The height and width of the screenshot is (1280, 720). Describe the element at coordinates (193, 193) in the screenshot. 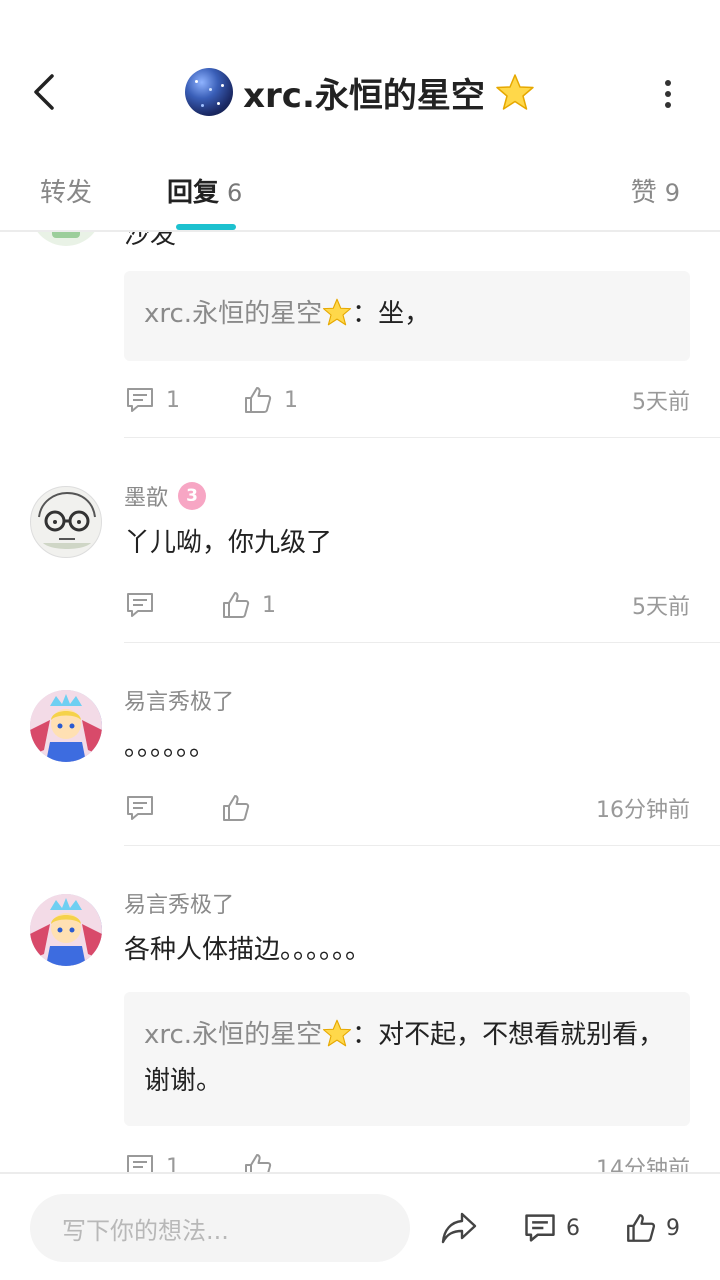

I see `tab-reply-label: 回复` at that location.